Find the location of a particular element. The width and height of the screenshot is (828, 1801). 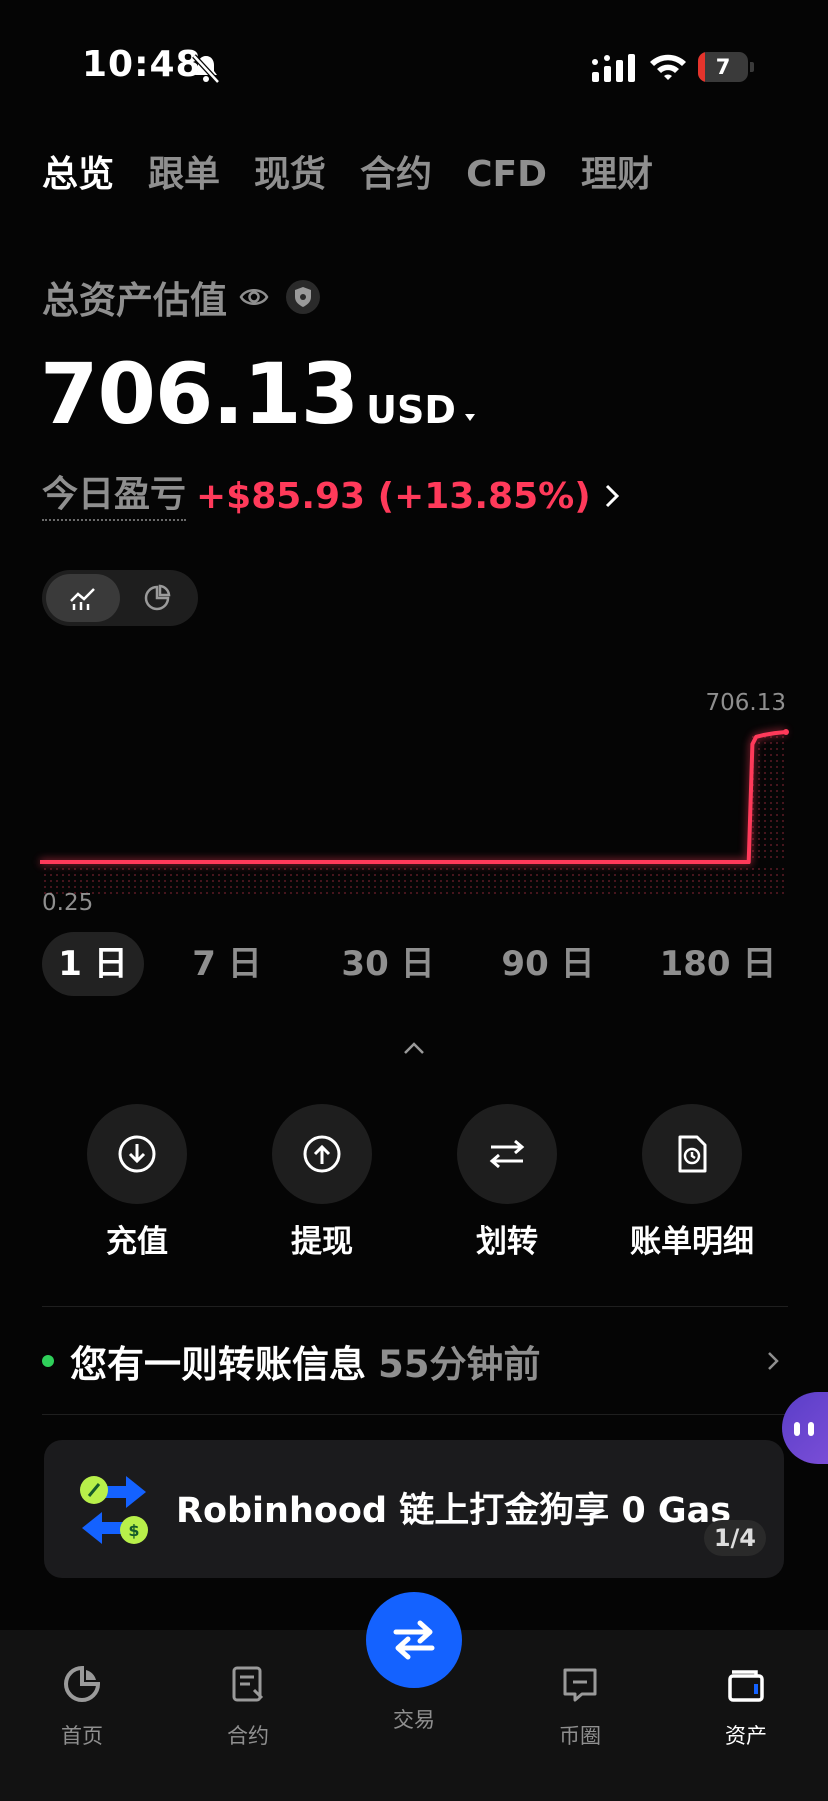

transfer-notice: 您有一则转账信息 55分钟前 is located at coordinates (415, 1361).